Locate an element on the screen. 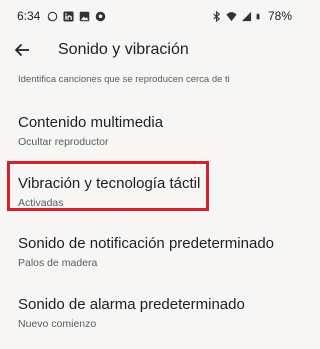 The image size is (320, 349). photo-icon is located at coordinates (85, 16).